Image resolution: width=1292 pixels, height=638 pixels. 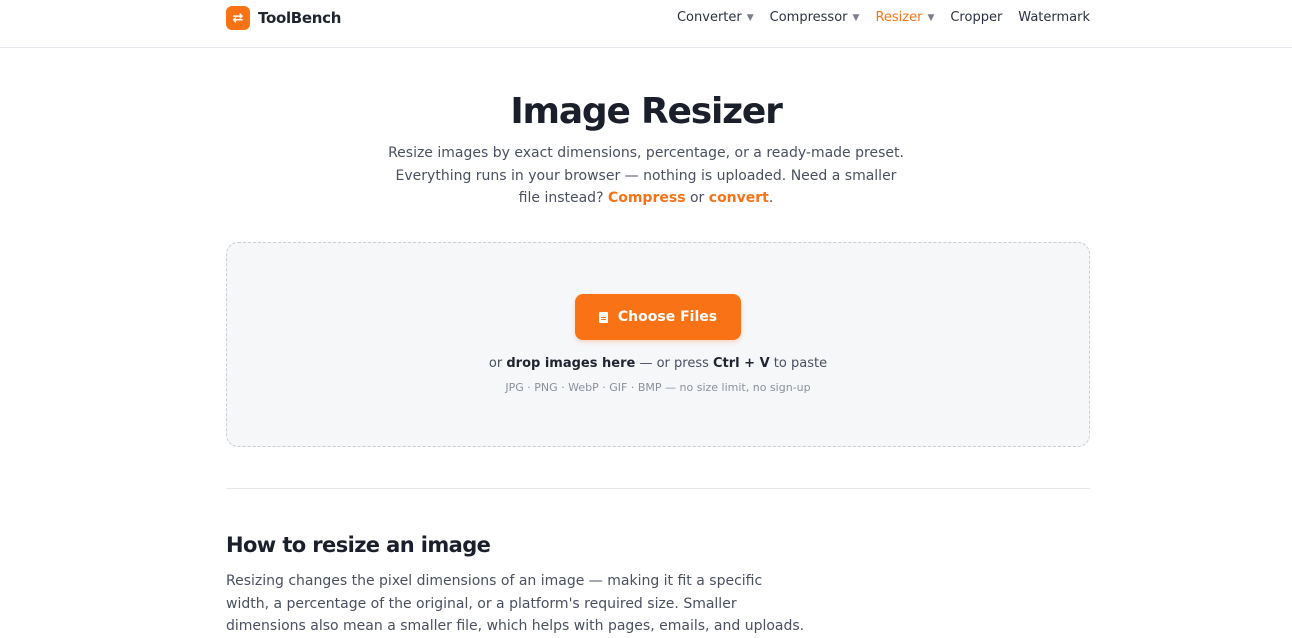 What do you see at coordinates (697, 198) in the screenshot?
I see `or-text: or` at bounding box center [697, 198].